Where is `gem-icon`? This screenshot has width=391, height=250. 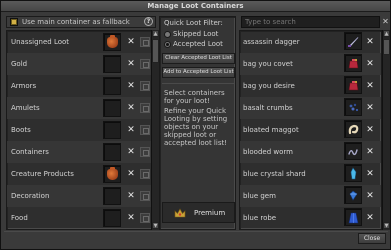
gem-icon is located at coordinates (353, 195).